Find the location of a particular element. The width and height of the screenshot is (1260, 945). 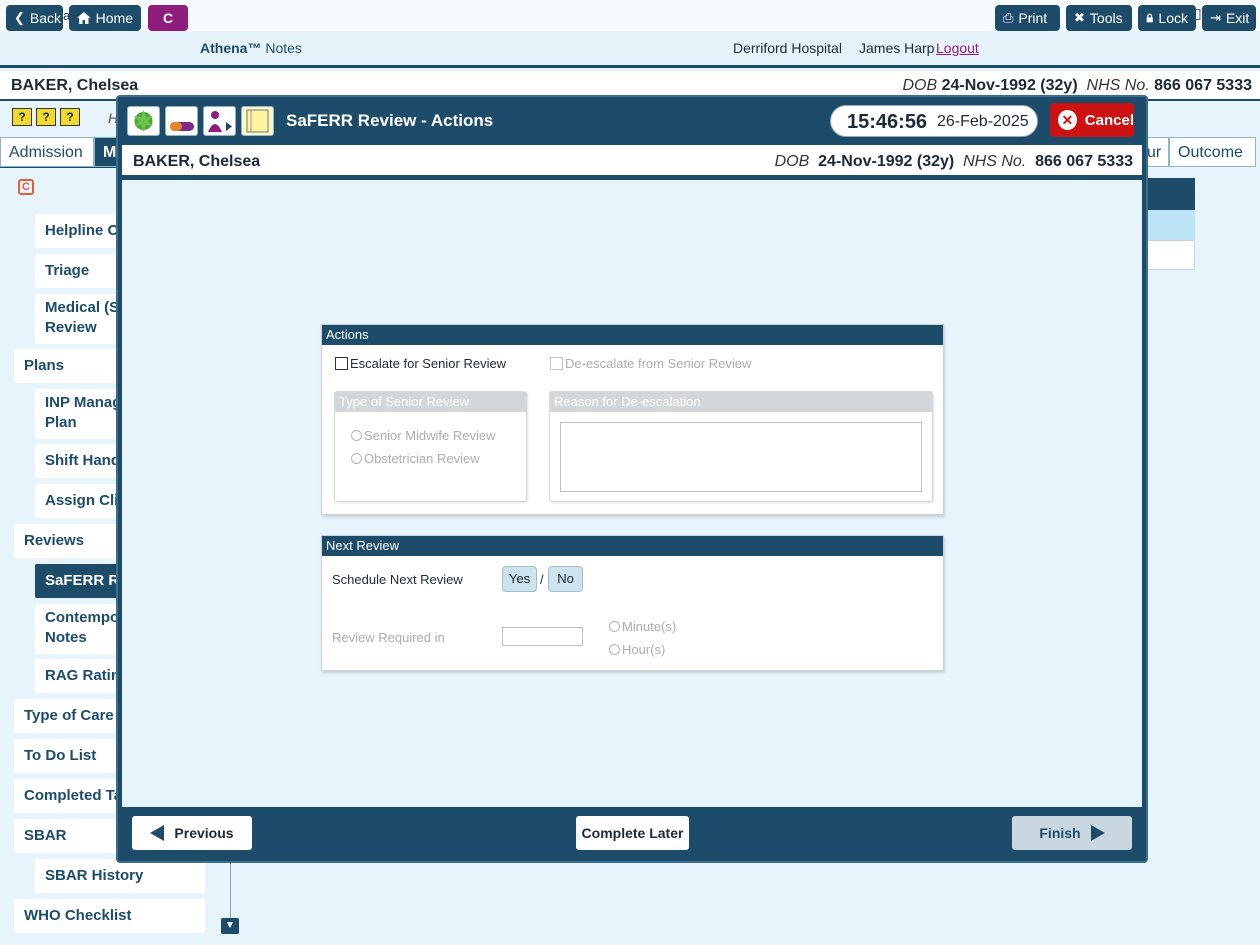

alert-icon-row: ? ? ? is located at coordinates (46, 117).